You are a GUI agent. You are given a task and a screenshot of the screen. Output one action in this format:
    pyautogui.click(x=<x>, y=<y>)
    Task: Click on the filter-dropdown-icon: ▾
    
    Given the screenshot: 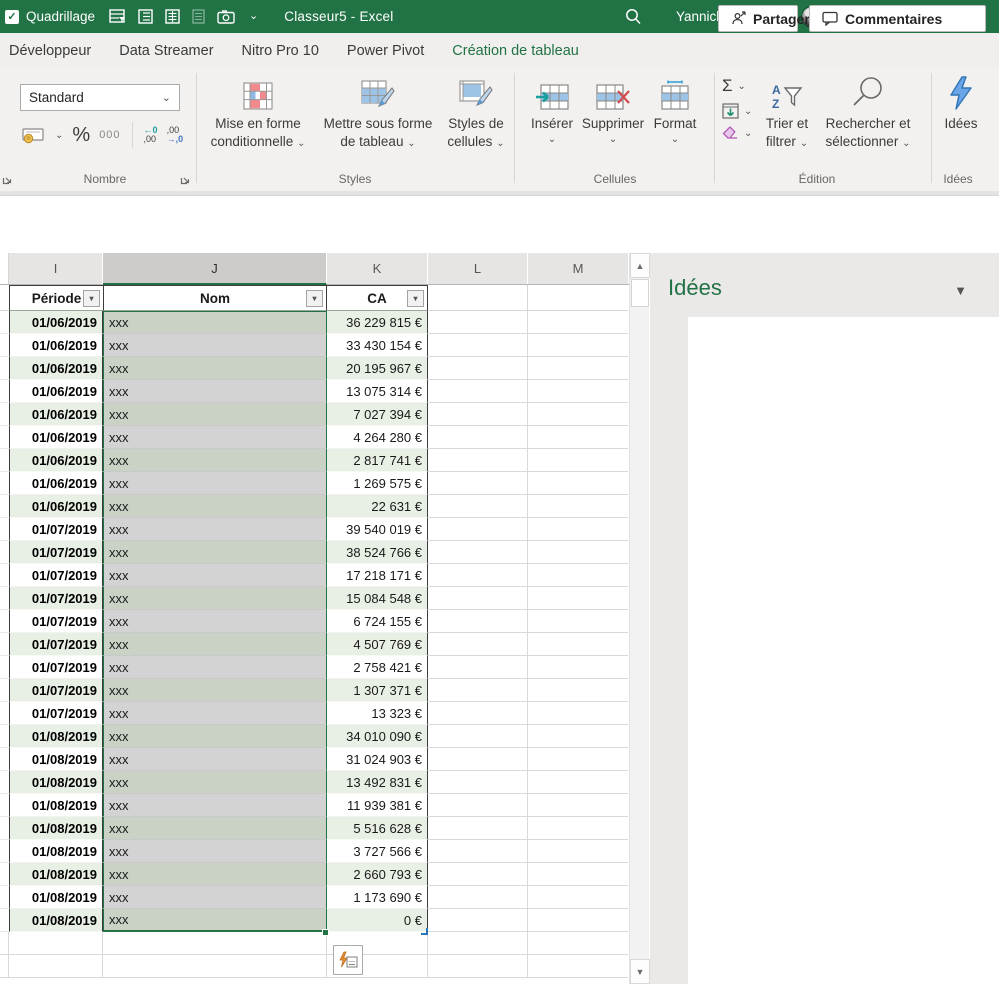 What is the action you would take?
    pyautogui.click(x=415, y=298)
    